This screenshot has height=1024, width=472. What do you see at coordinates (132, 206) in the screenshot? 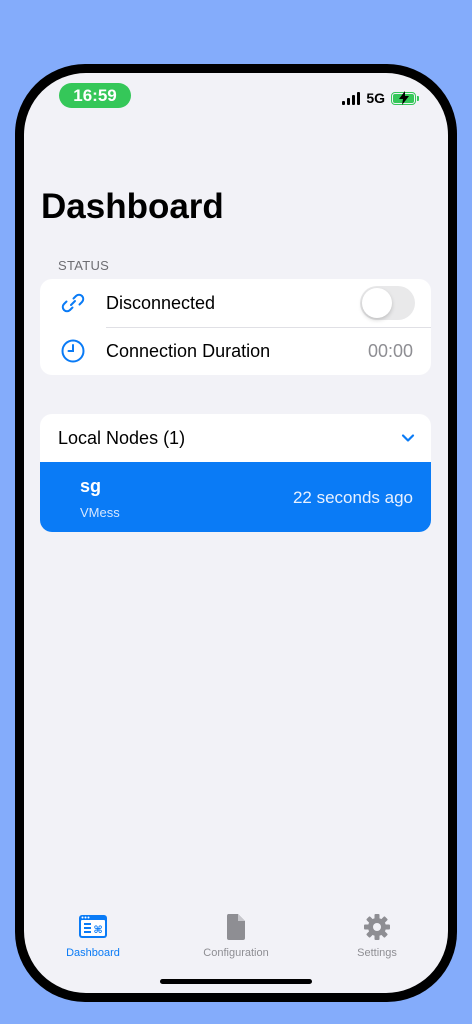
I see `page-title: Dashboard` at bounding box center [132, 206].